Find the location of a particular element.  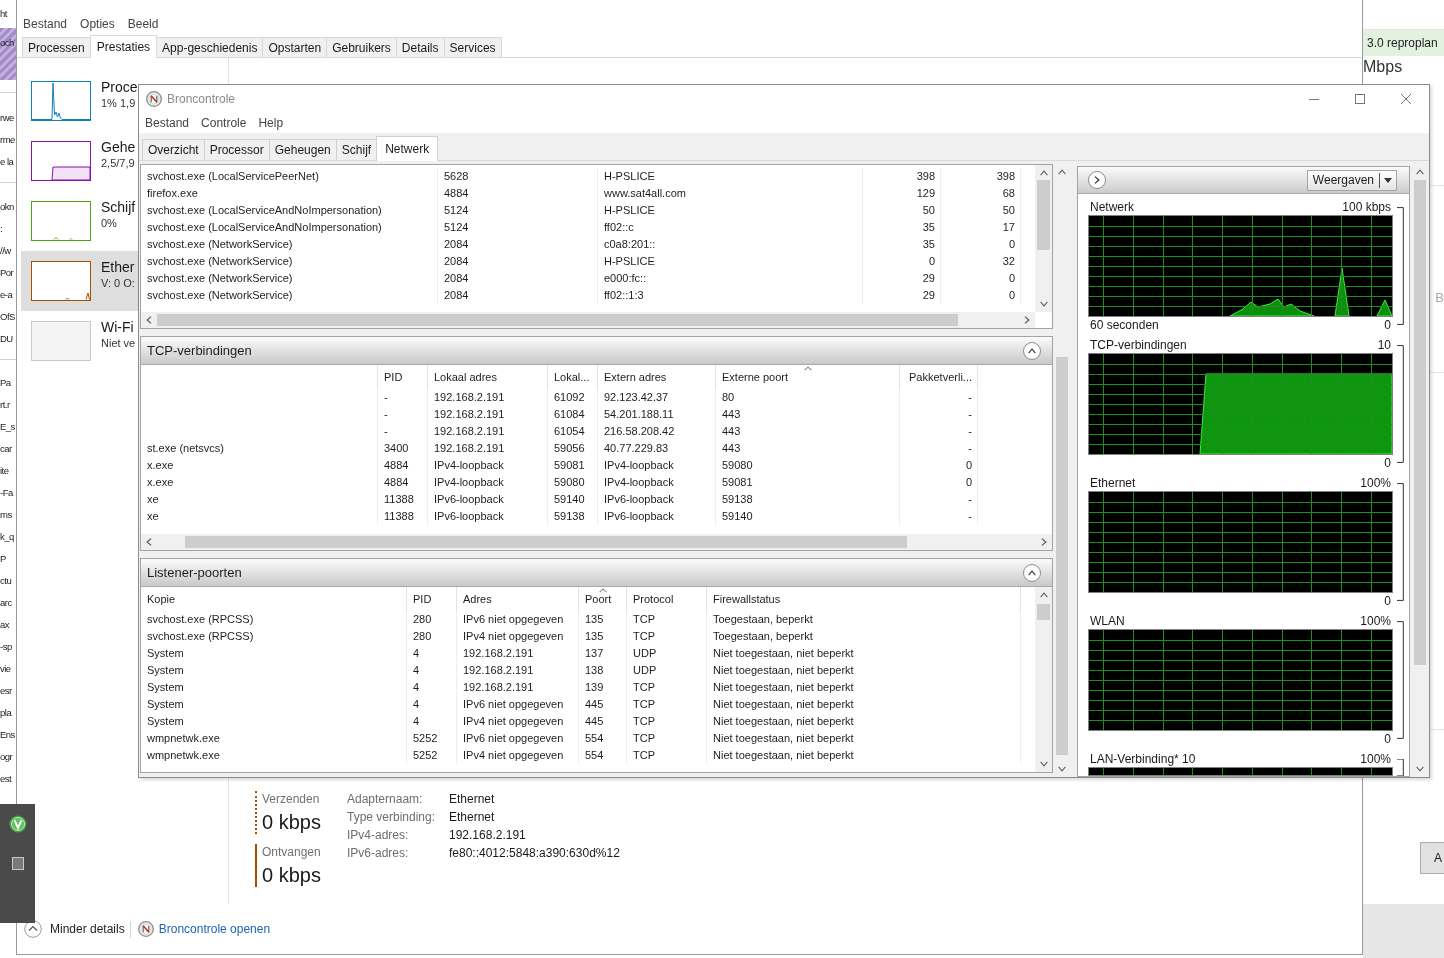

expand-button is located at coordinates (1097, 180).